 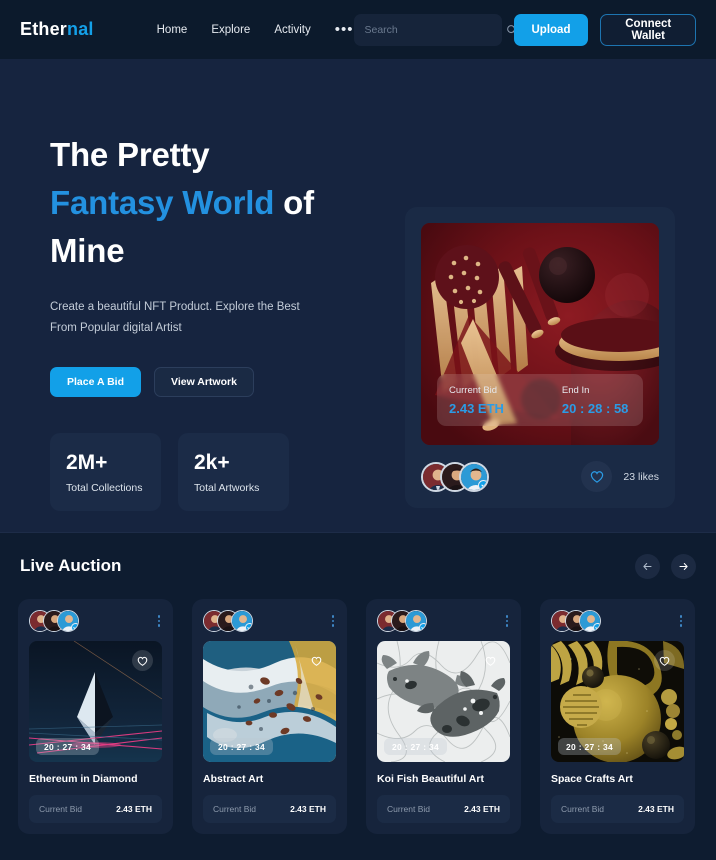 What do you see at coordinates (540, 357) in the screenshot?
I see `featured-nft-card: Current Bid 2.43 ETH End In 20 : 28 : 58` at bounding box center [540, 357].